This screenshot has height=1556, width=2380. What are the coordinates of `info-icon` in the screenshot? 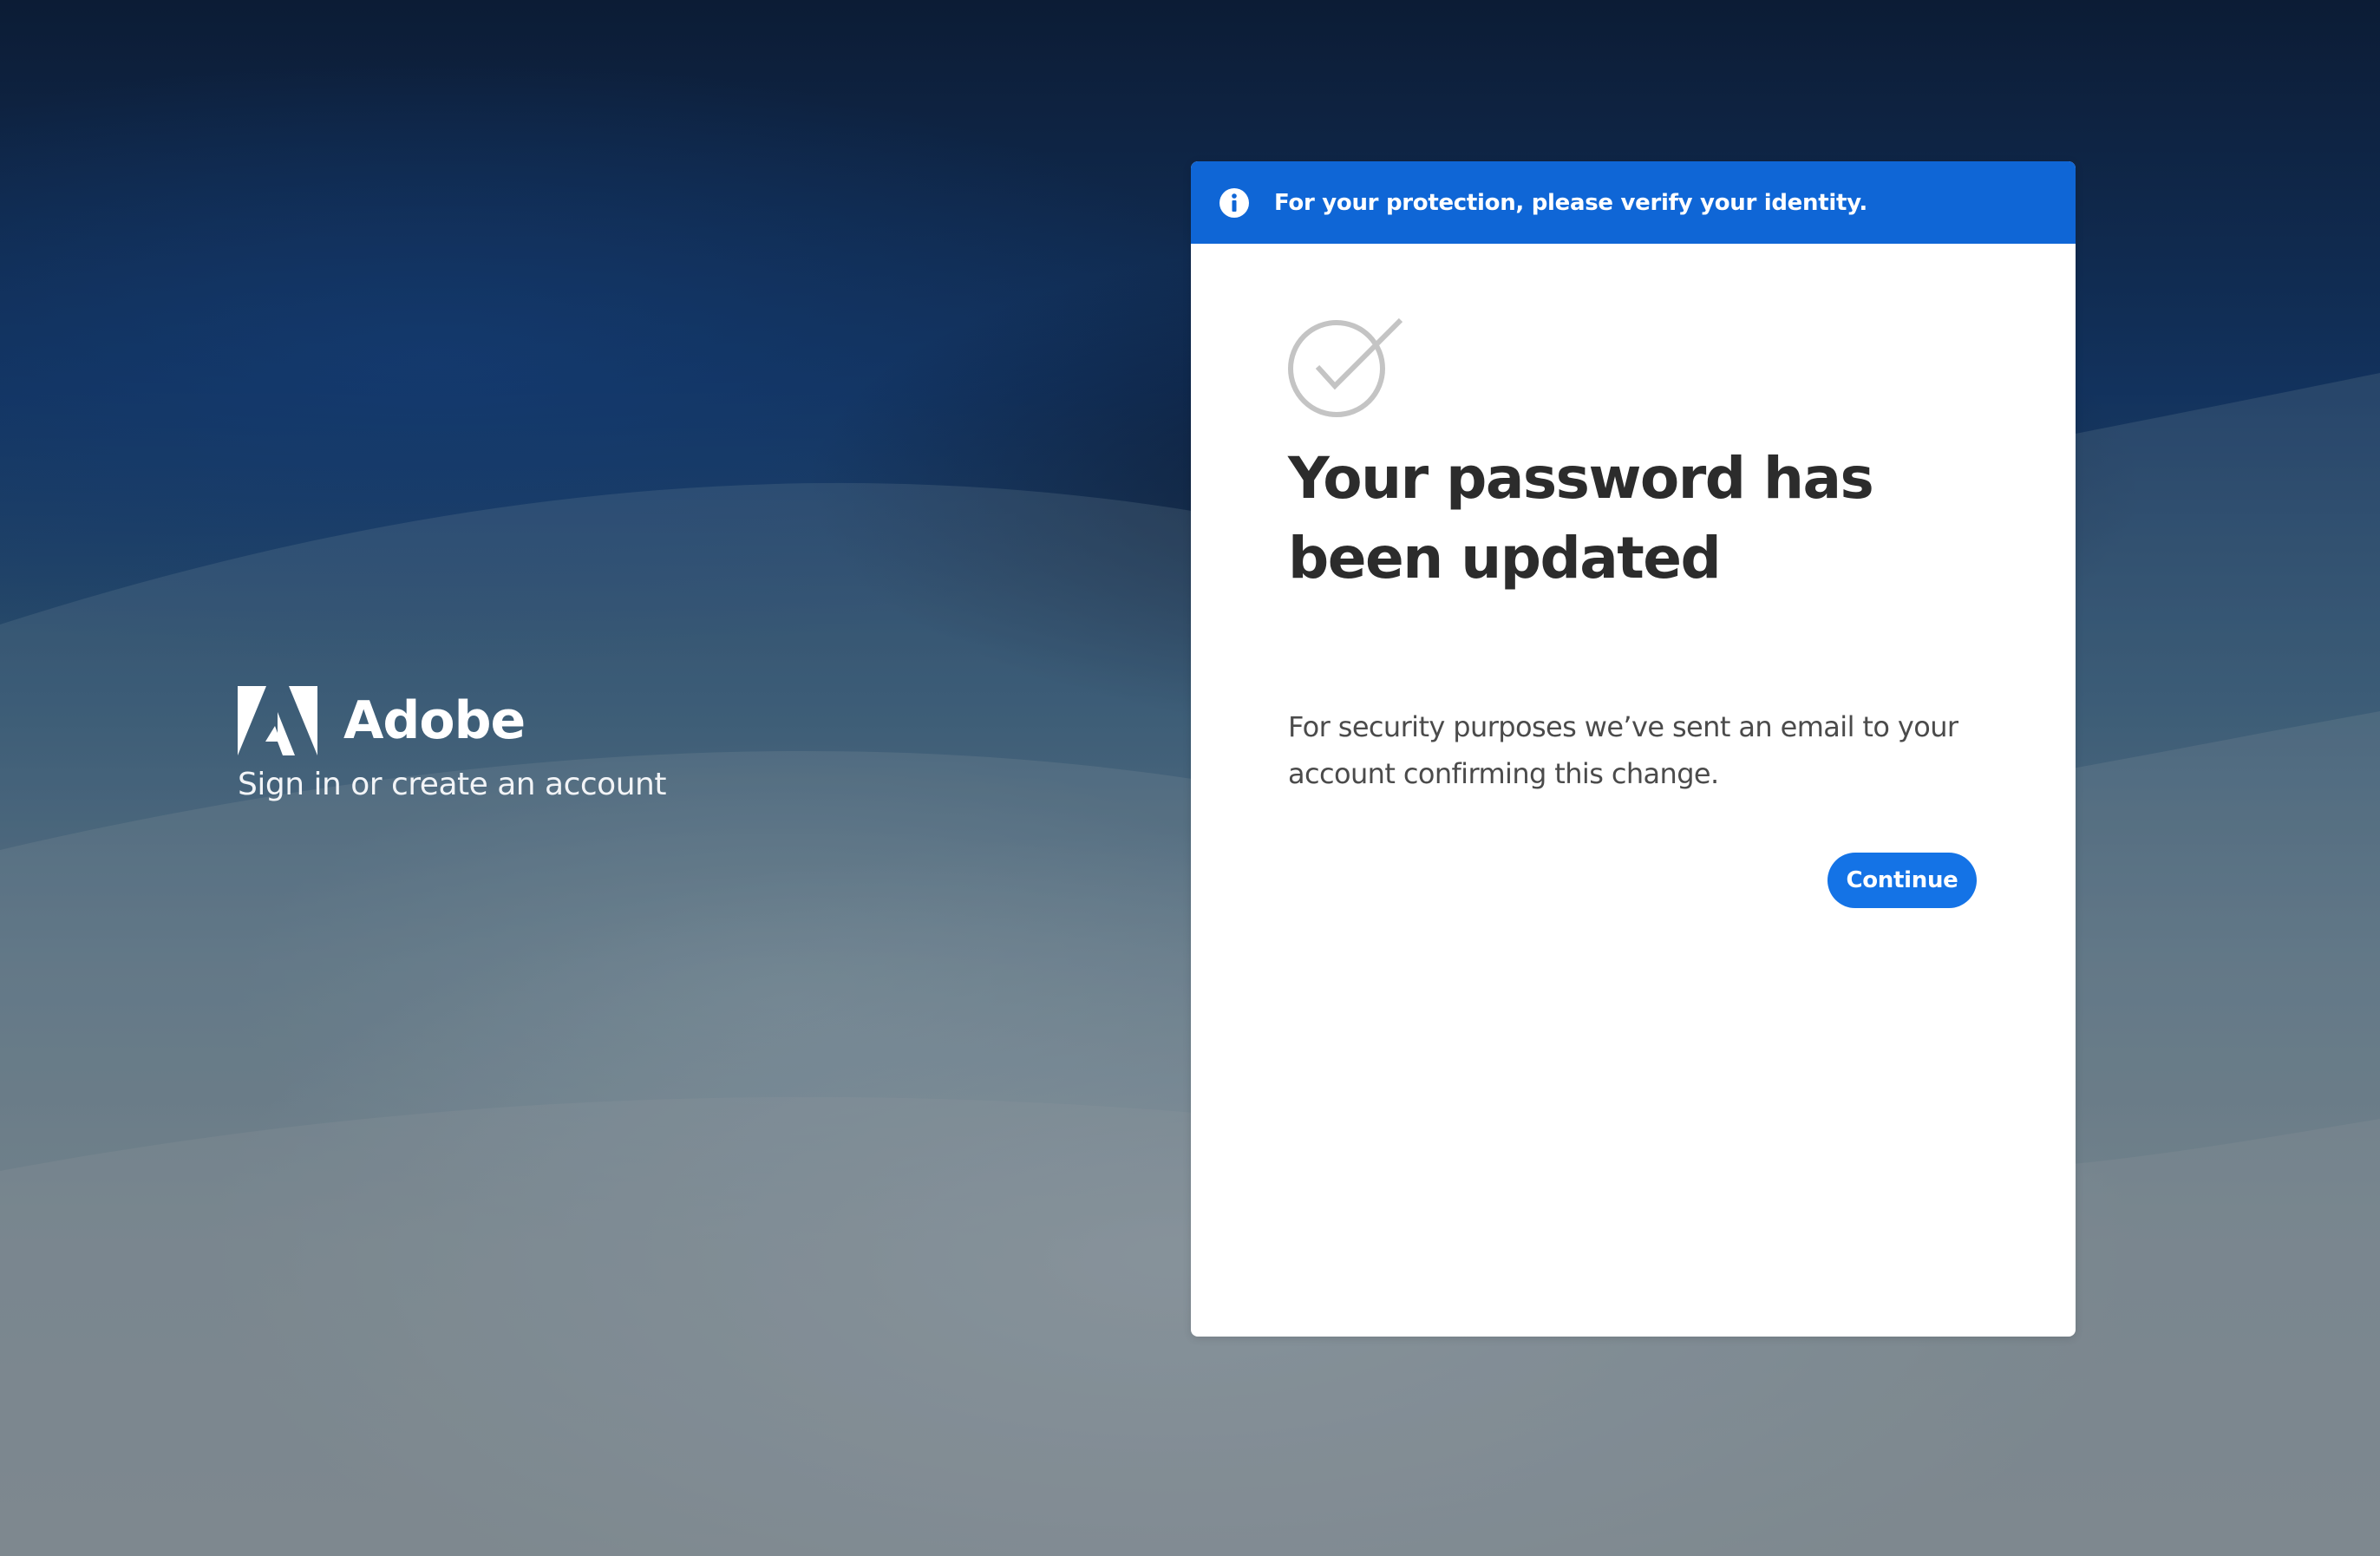 It's located at (1234, 203).